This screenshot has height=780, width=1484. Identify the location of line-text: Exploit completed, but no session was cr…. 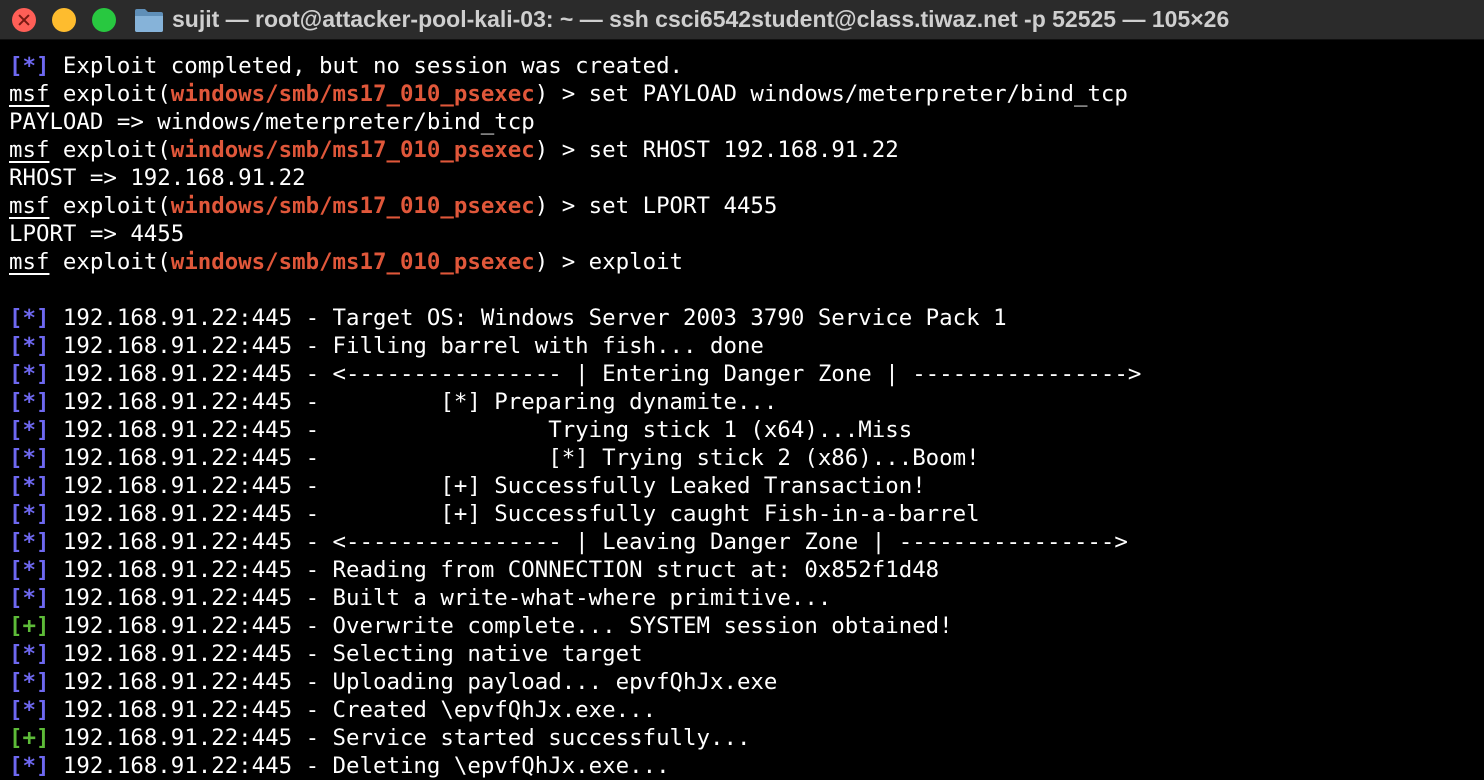
(366, 66).